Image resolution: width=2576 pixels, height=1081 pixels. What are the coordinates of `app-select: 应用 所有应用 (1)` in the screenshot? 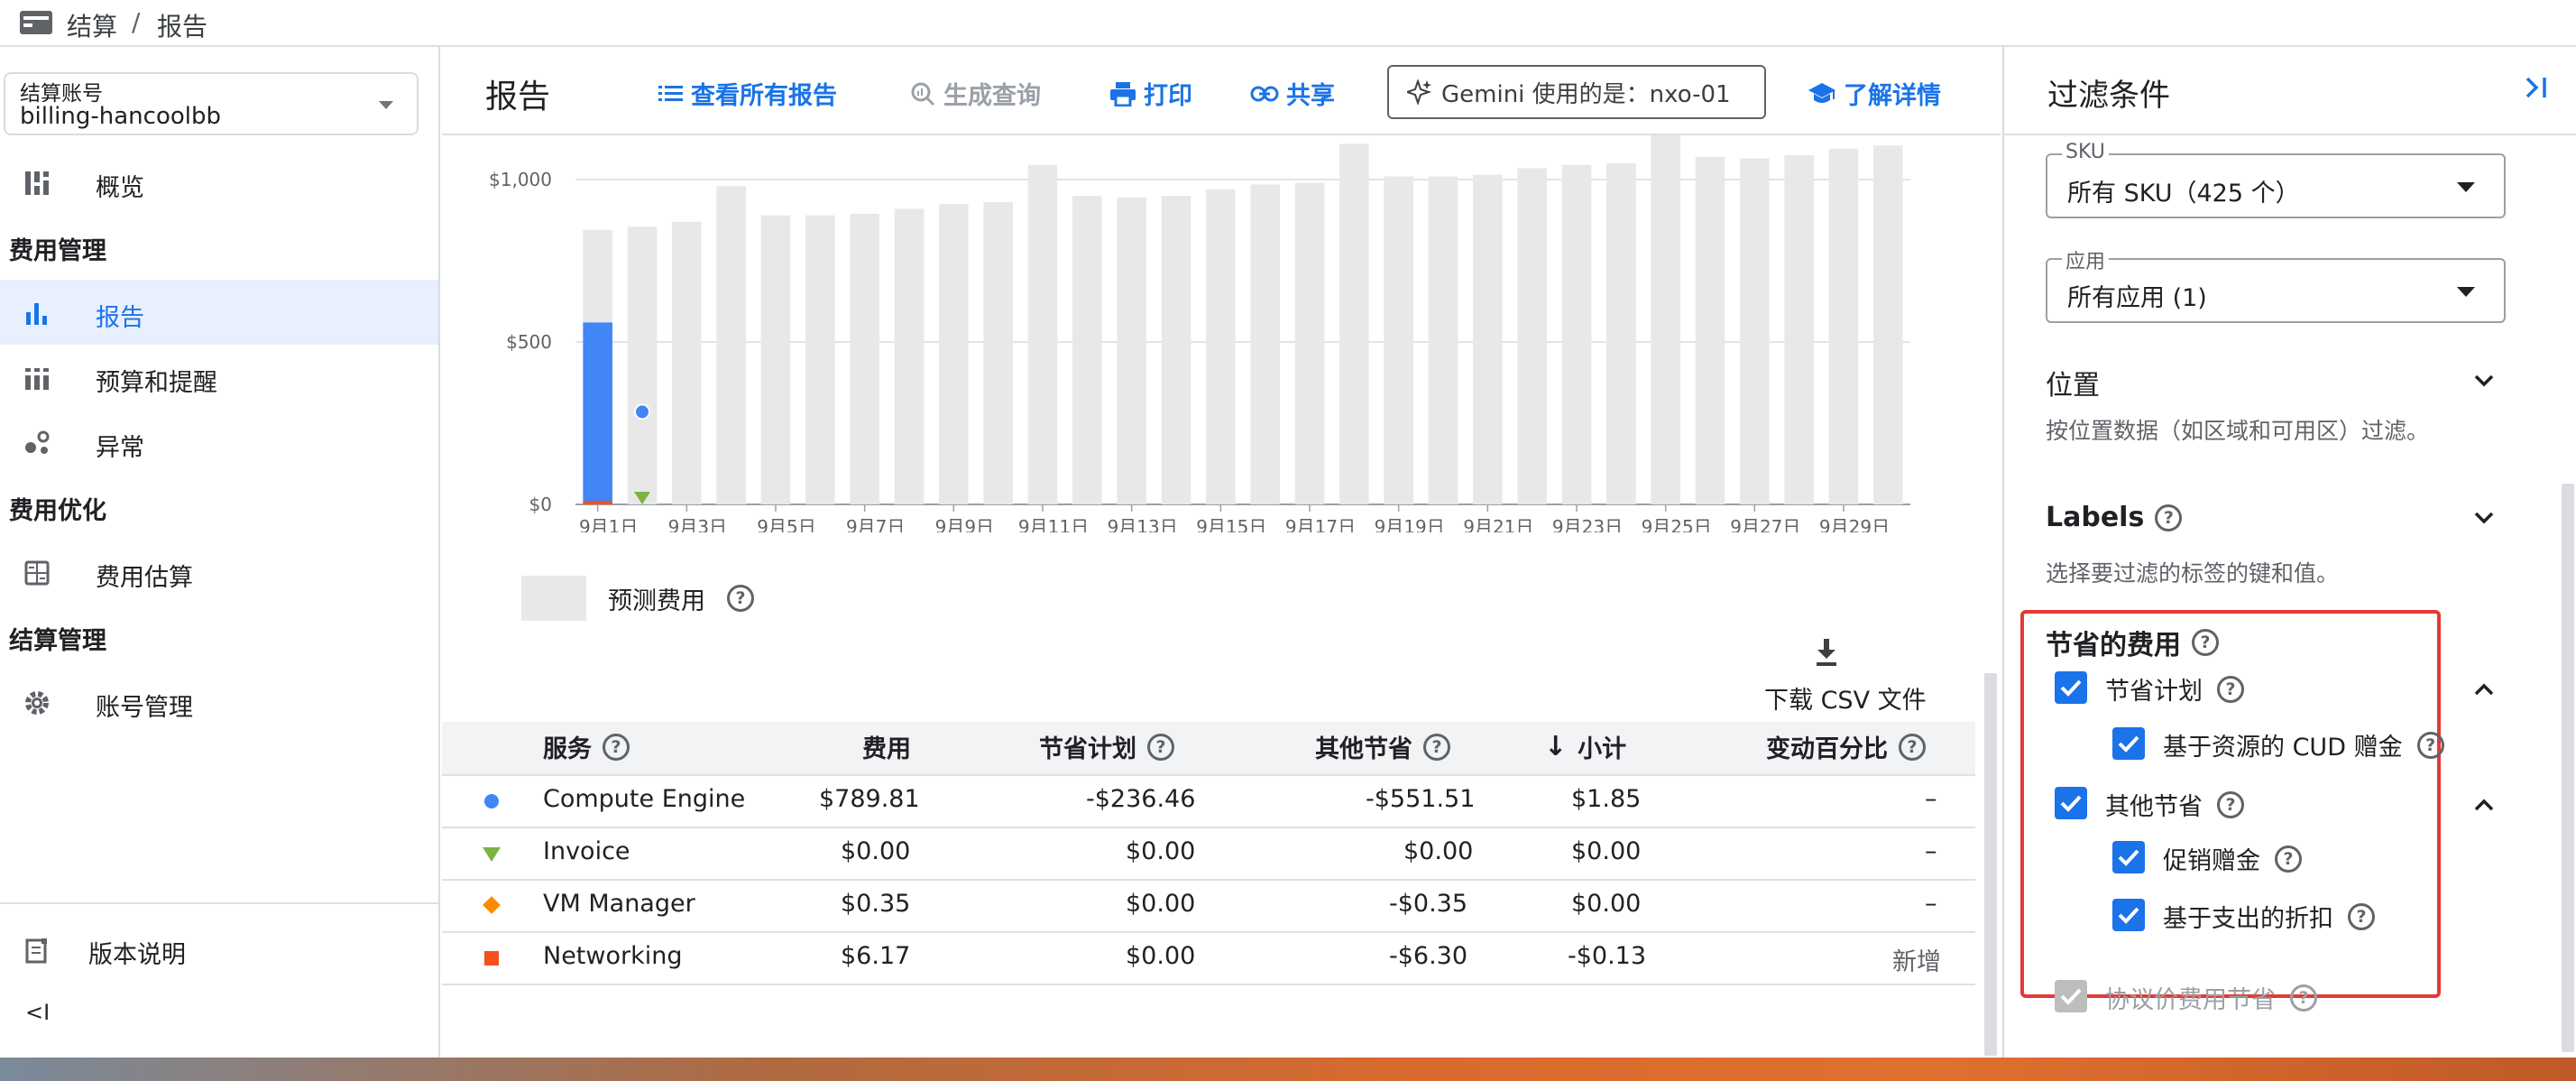 It's located at (2276, 284).